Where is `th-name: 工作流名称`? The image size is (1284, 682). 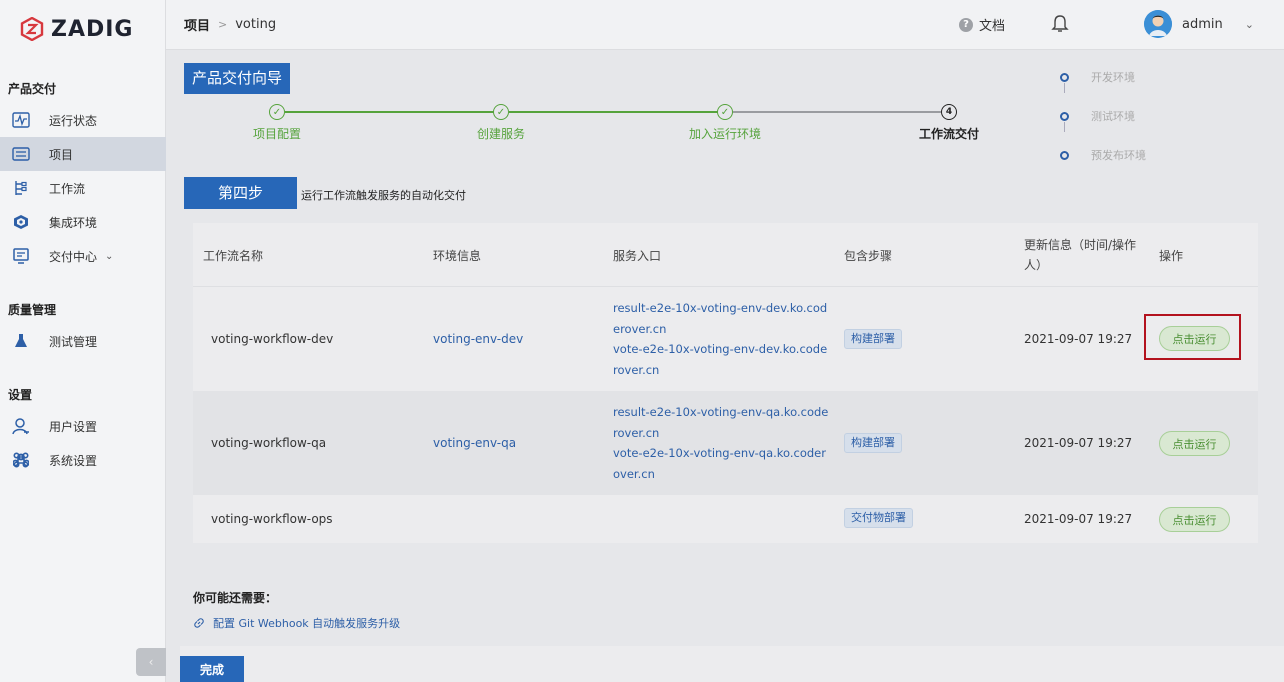
th-name: 工作流名称 is located at coordinates (233, 255).